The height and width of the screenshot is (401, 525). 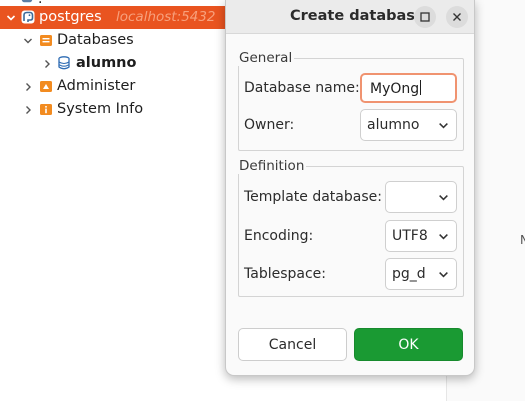 I want to click on maximize-button, so click(x=425, y=17).